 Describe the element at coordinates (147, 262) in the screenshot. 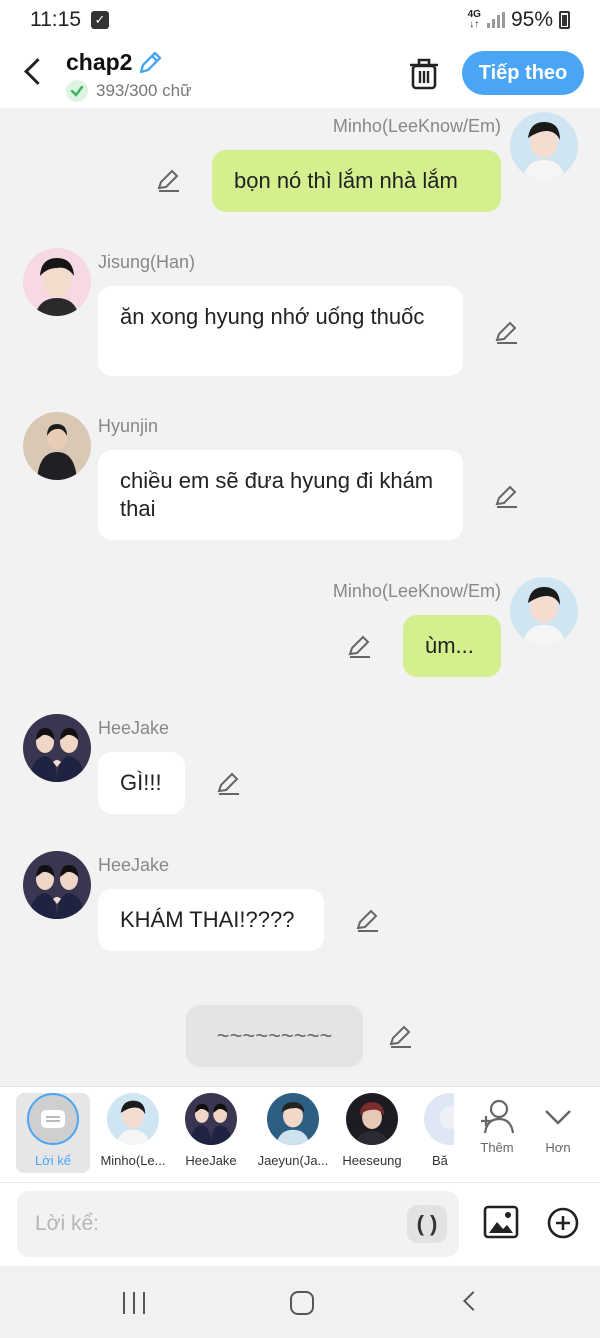

I see `speaker-name: Jisung(Han)` at that location.